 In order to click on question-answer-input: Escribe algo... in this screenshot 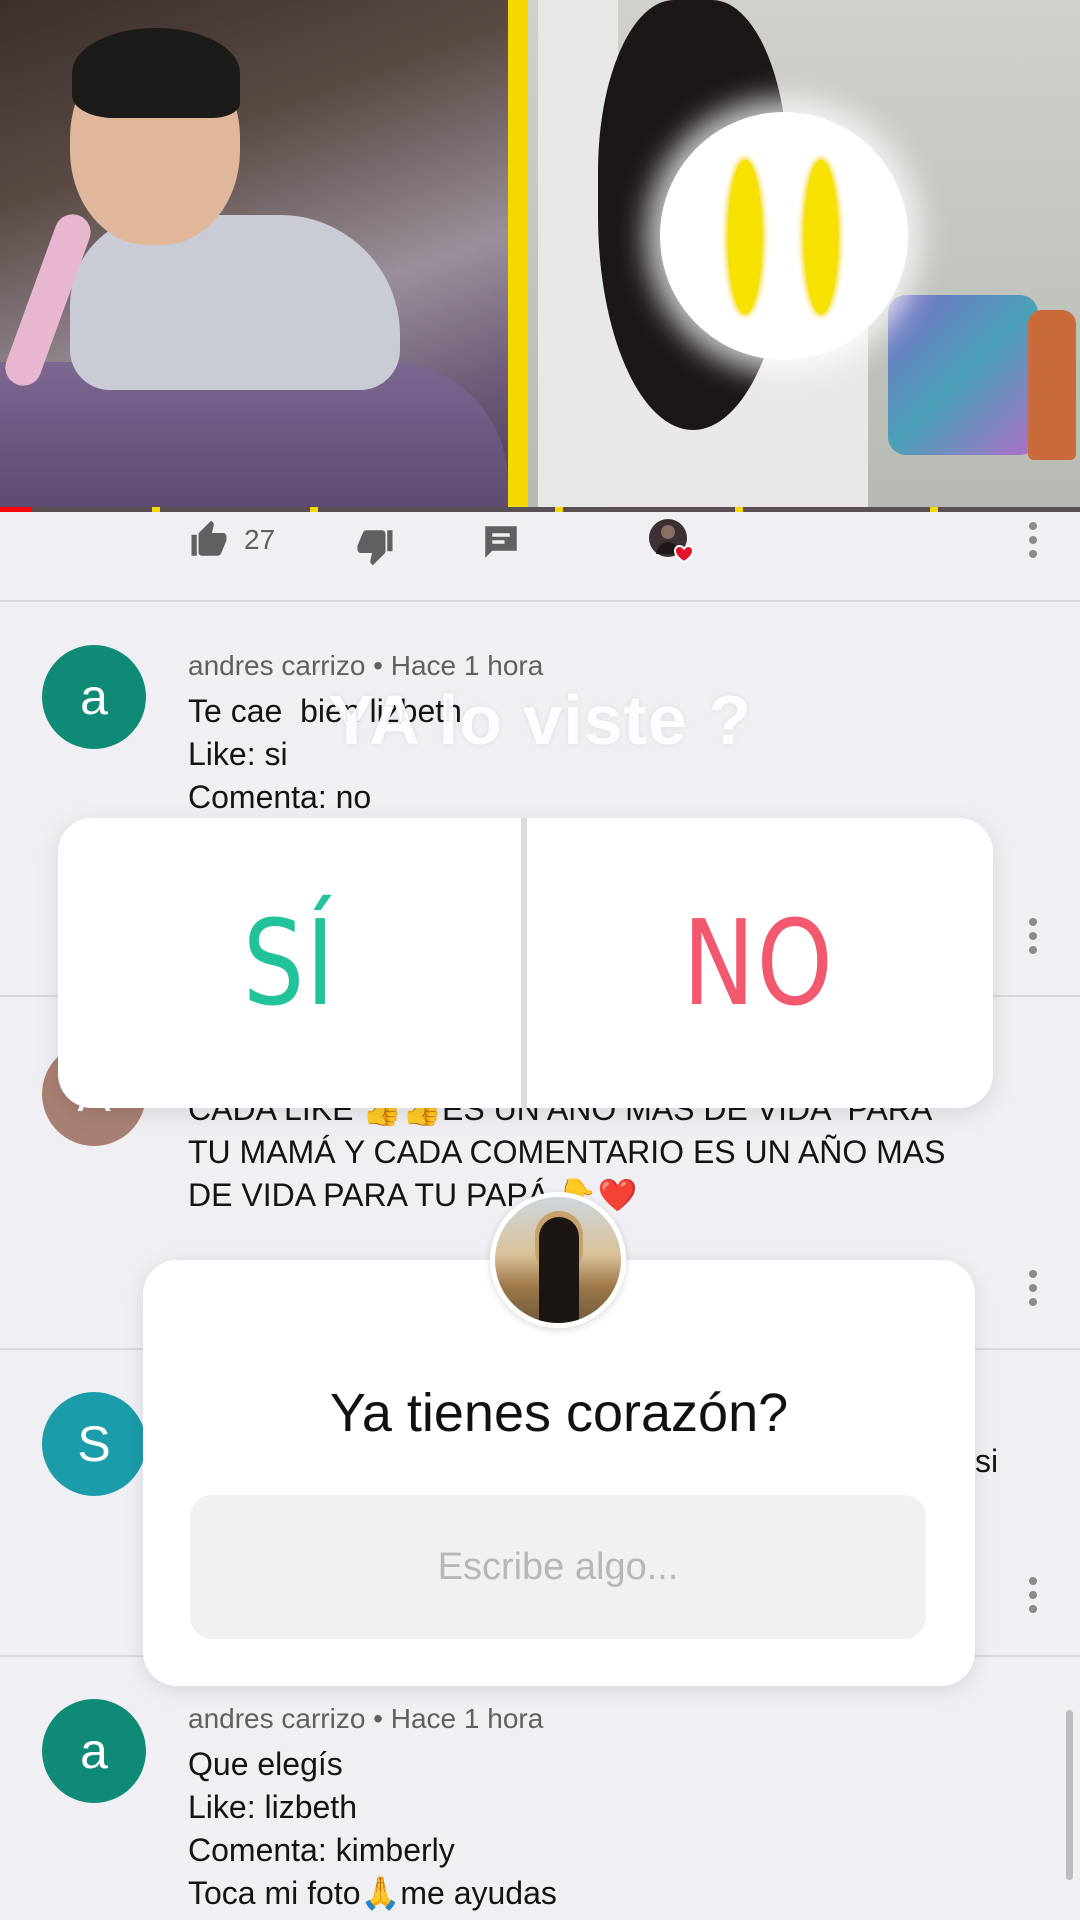, I will do `click(558, 1567)`.